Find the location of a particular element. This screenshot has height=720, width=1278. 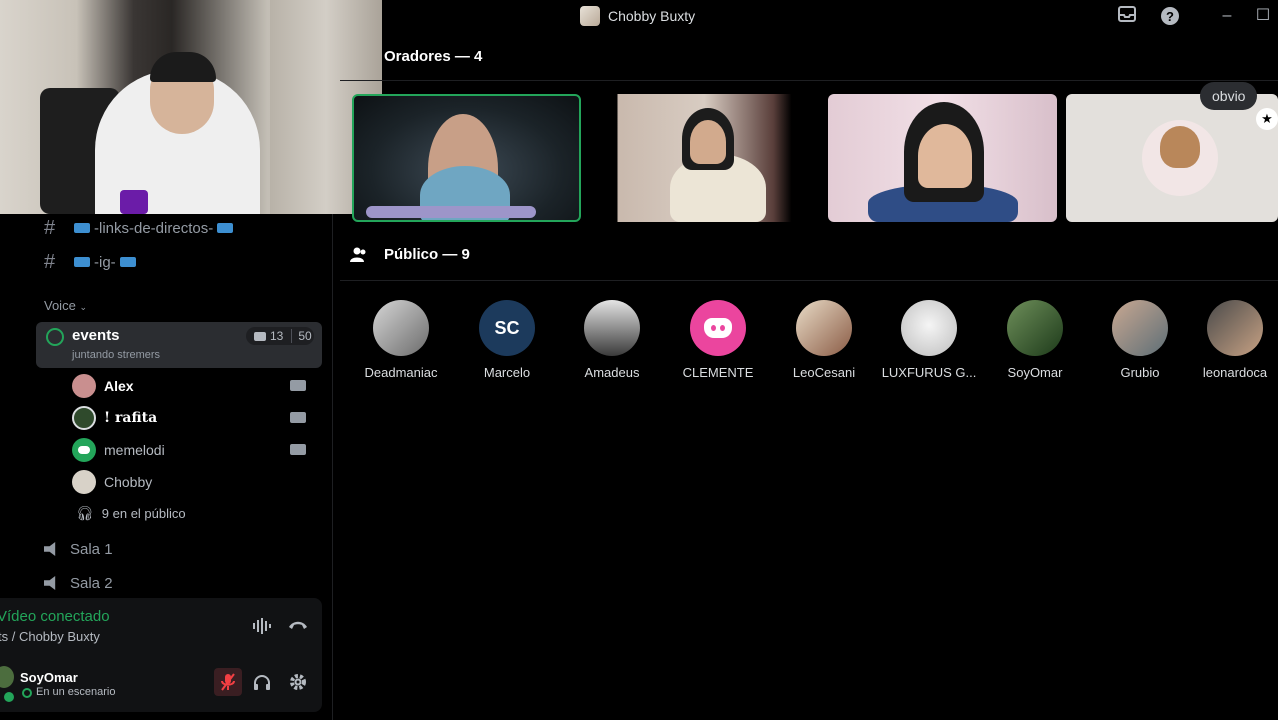

window-title: Chobby Buxty is located at coordinates (637, 16).